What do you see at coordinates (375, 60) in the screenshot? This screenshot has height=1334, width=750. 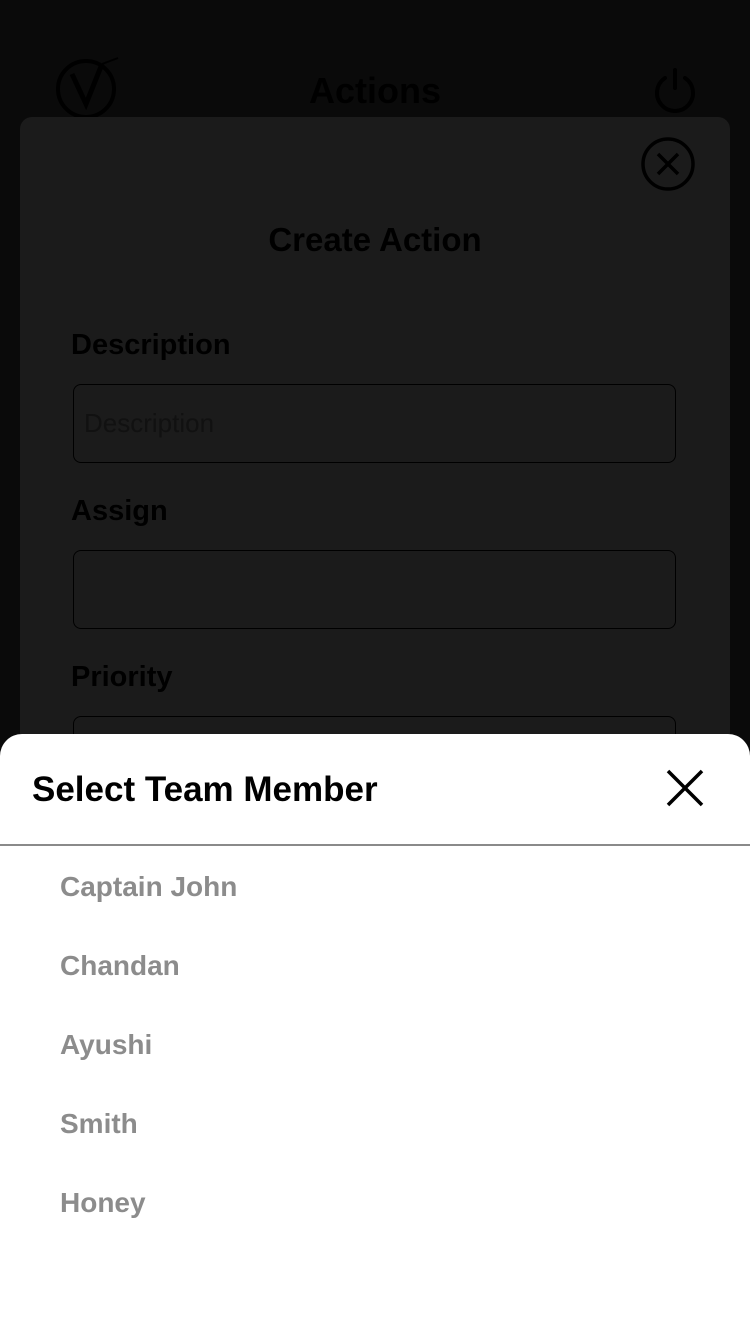 I see `app-header: Actions` at bounding box center [375, 60].